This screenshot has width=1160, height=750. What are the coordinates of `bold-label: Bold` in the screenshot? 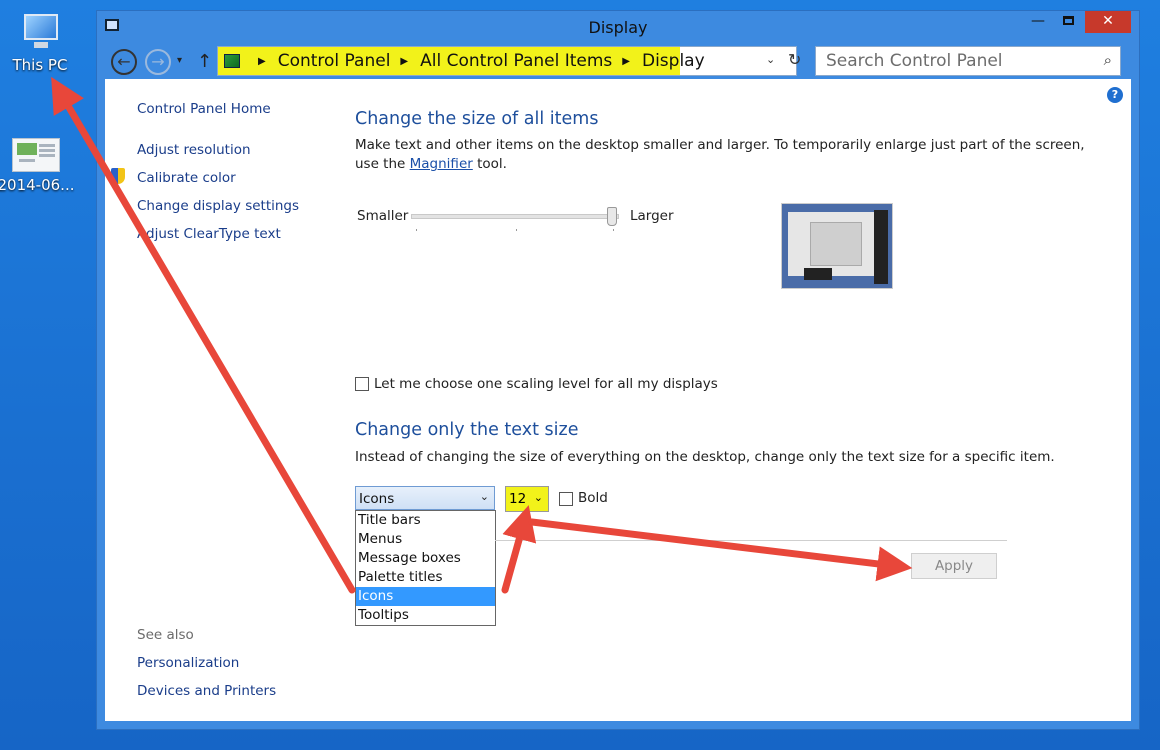 It's located at (593, 498).